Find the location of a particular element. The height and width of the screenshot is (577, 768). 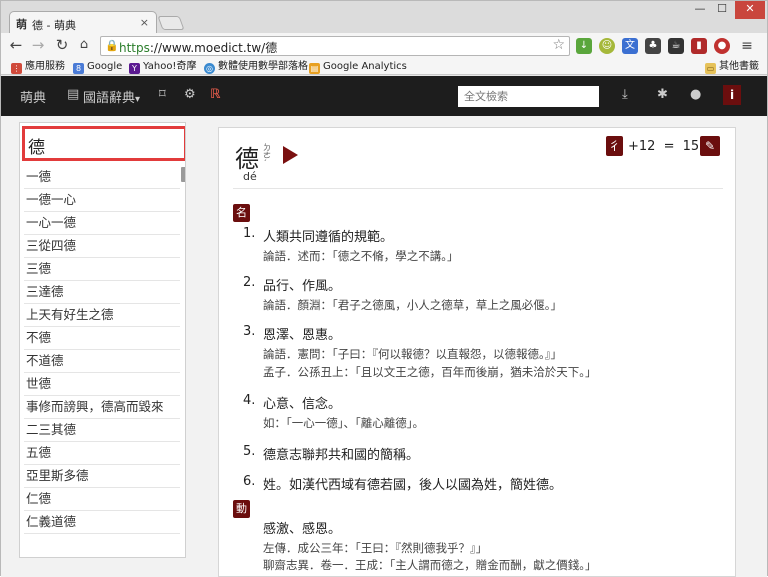

bookmark-label: Google is located at coordinates (105, 66).